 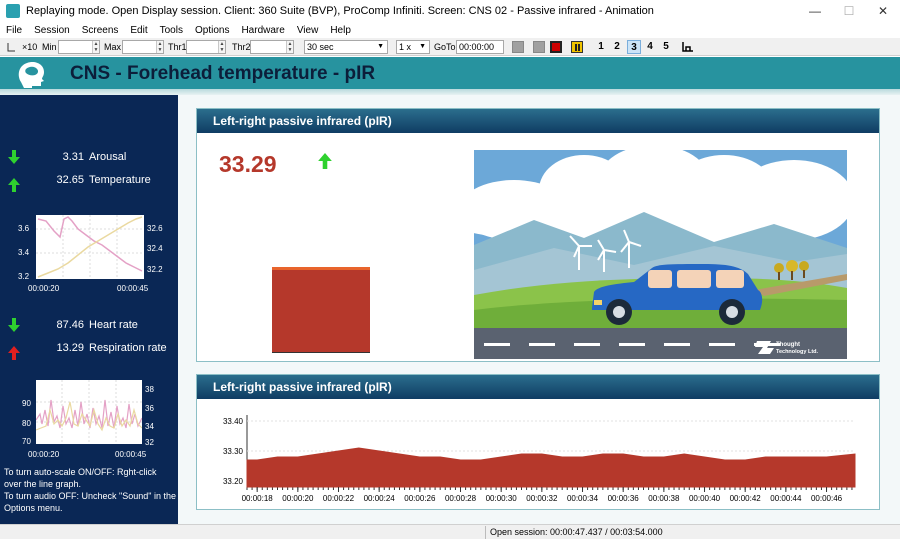 I want to click on record-square-button, so click(x=556, y=47).